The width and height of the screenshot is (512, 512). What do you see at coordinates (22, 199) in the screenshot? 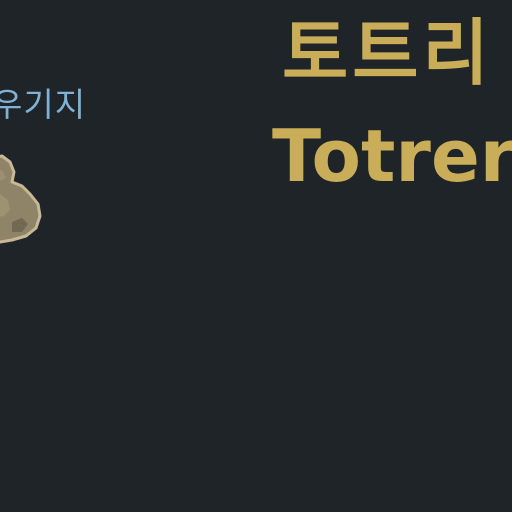
I see `stone-ore-icon` at bounding box center [22, 199].